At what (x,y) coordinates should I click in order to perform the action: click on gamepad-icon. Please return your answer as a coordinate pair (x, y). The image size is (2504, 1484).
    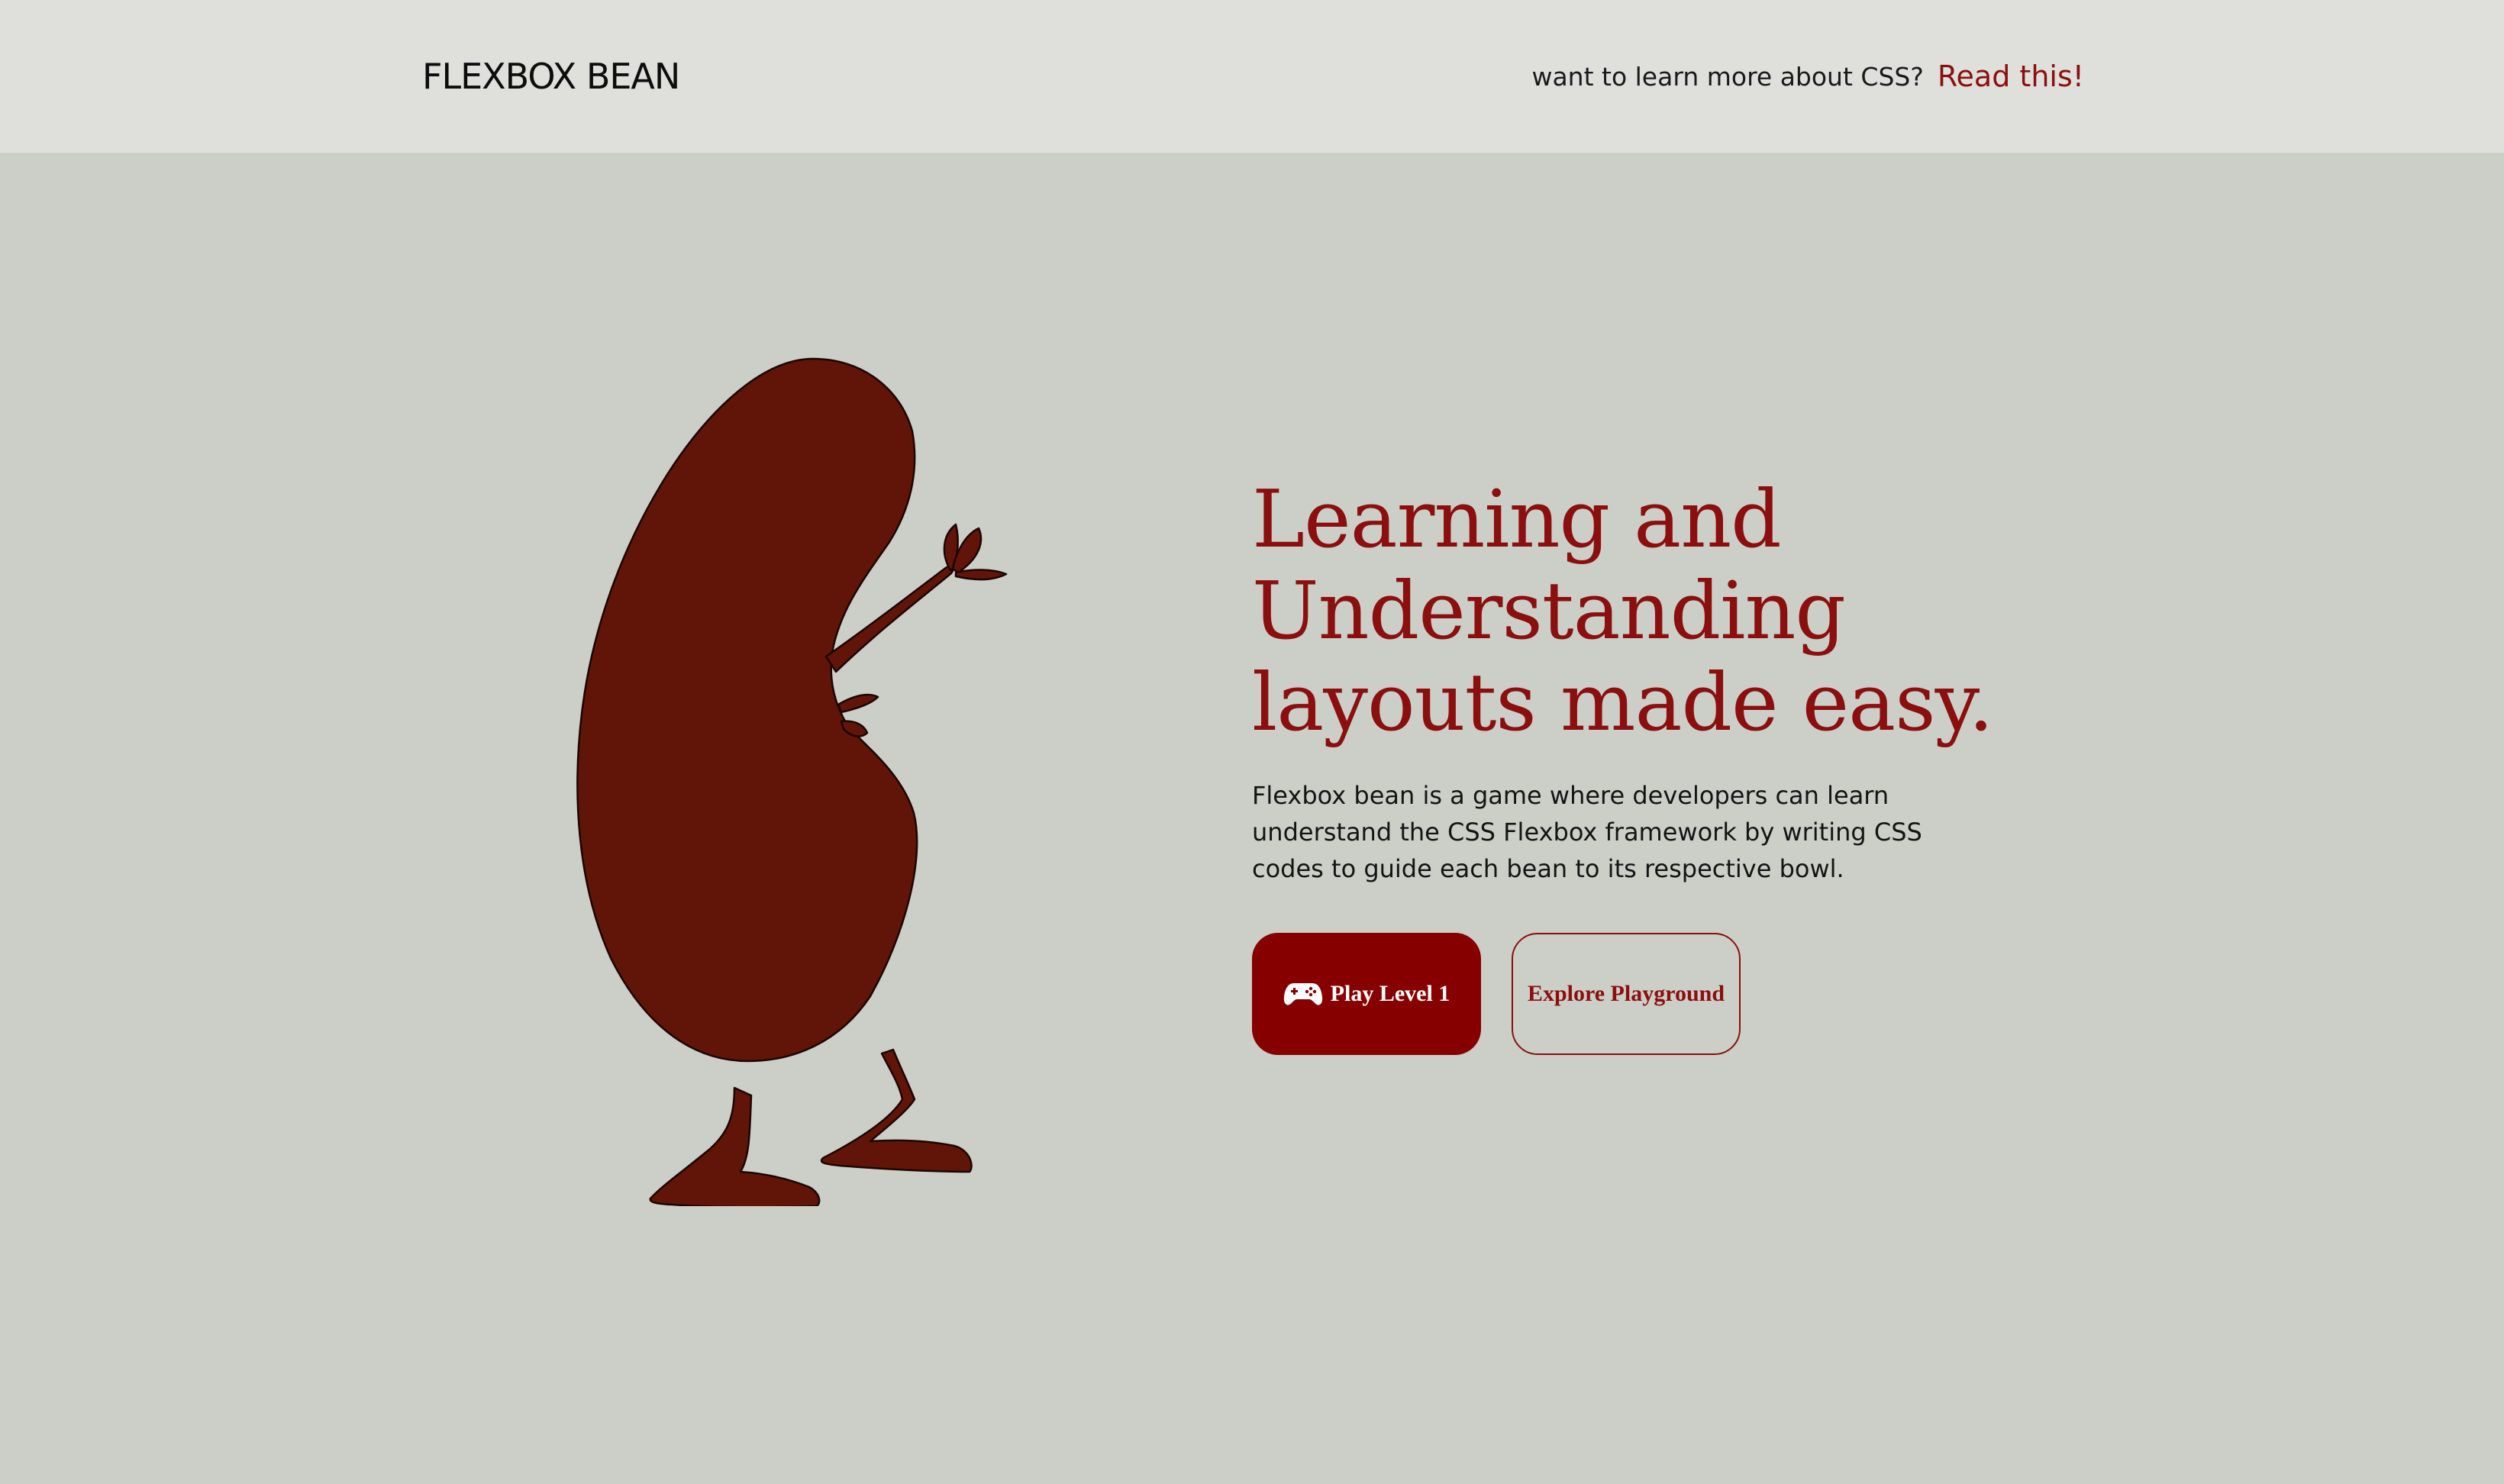
    Looking at the image, I should click on (1303, 994).